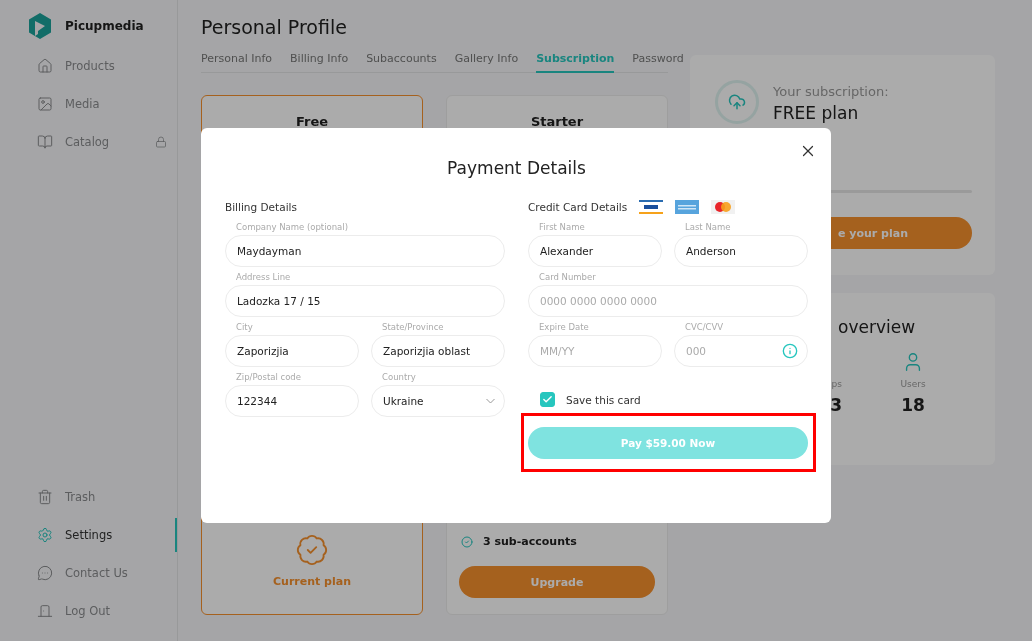 This screenshot has width=1032, height=641. I want to click on field-label: Company Name (optional), so click(292, 227).